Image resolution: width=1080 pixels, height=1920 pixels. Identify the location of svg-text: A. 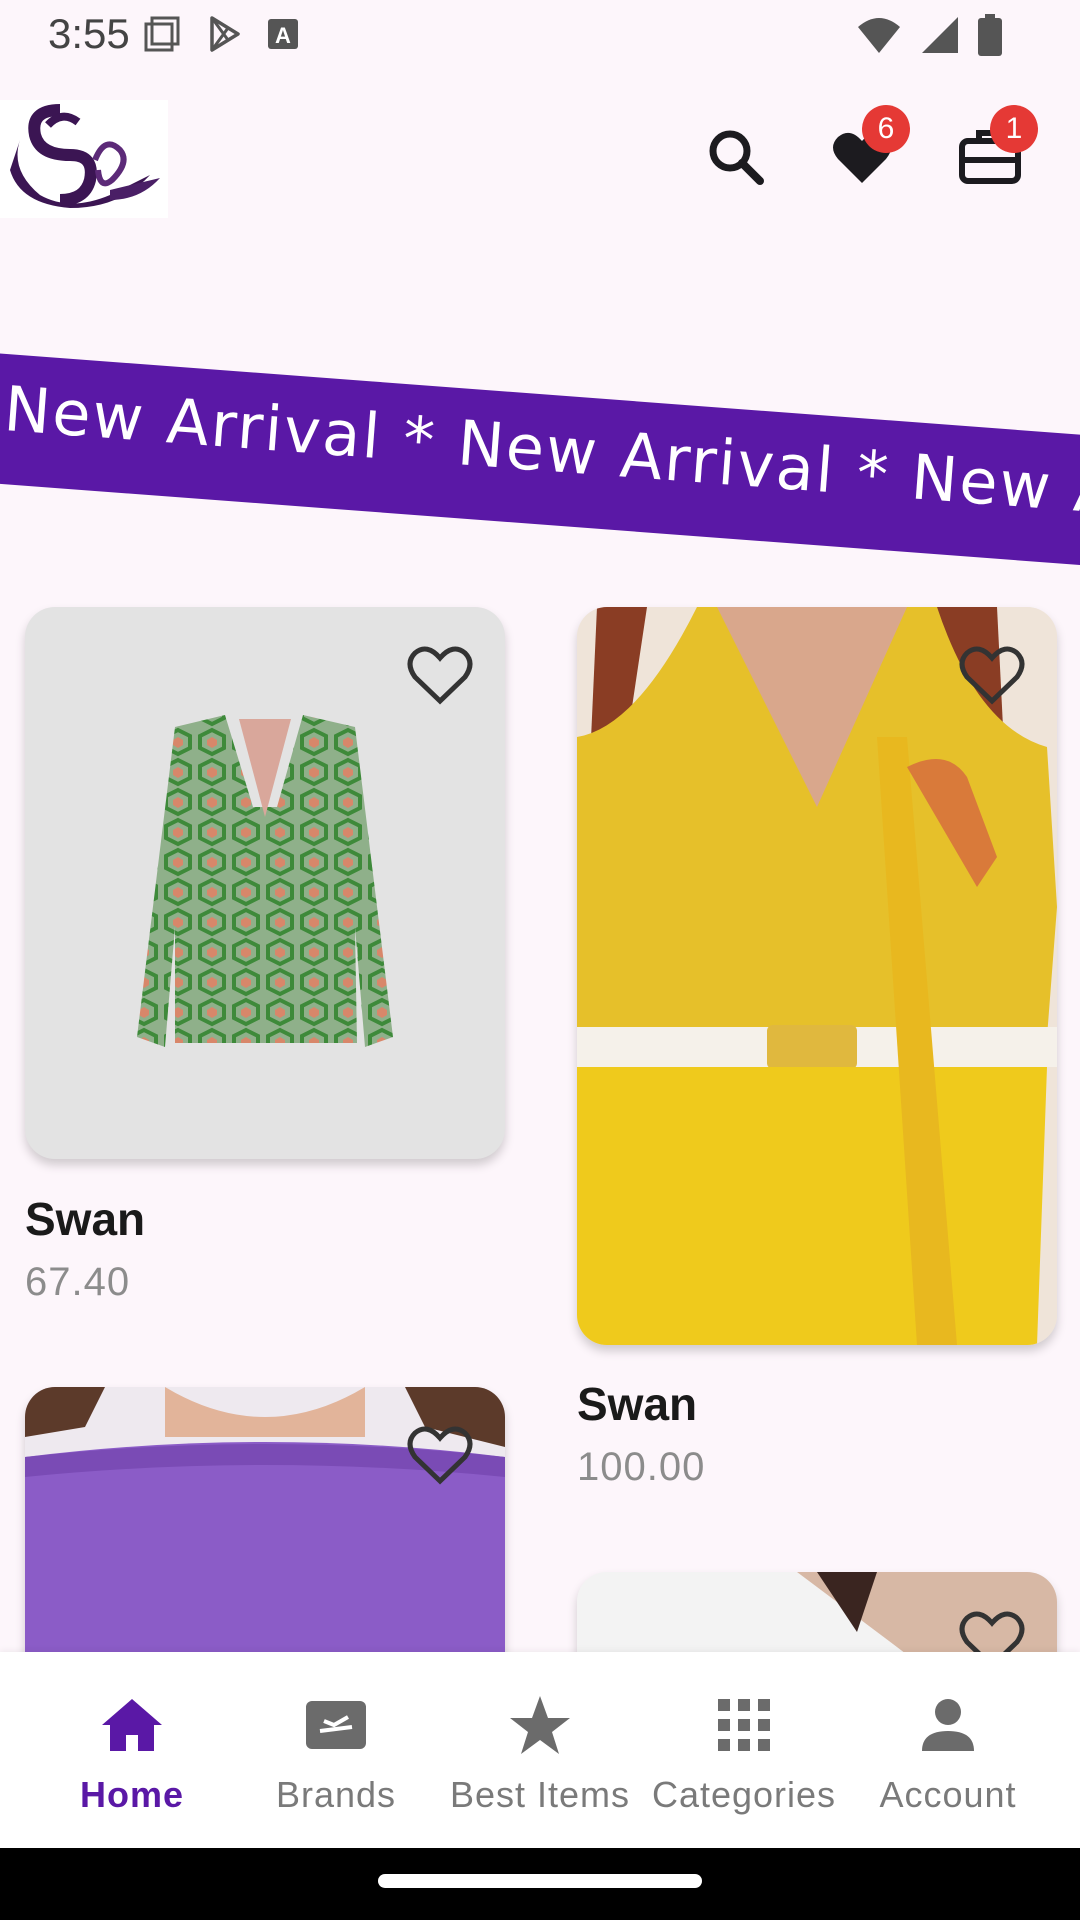
(283, 35).